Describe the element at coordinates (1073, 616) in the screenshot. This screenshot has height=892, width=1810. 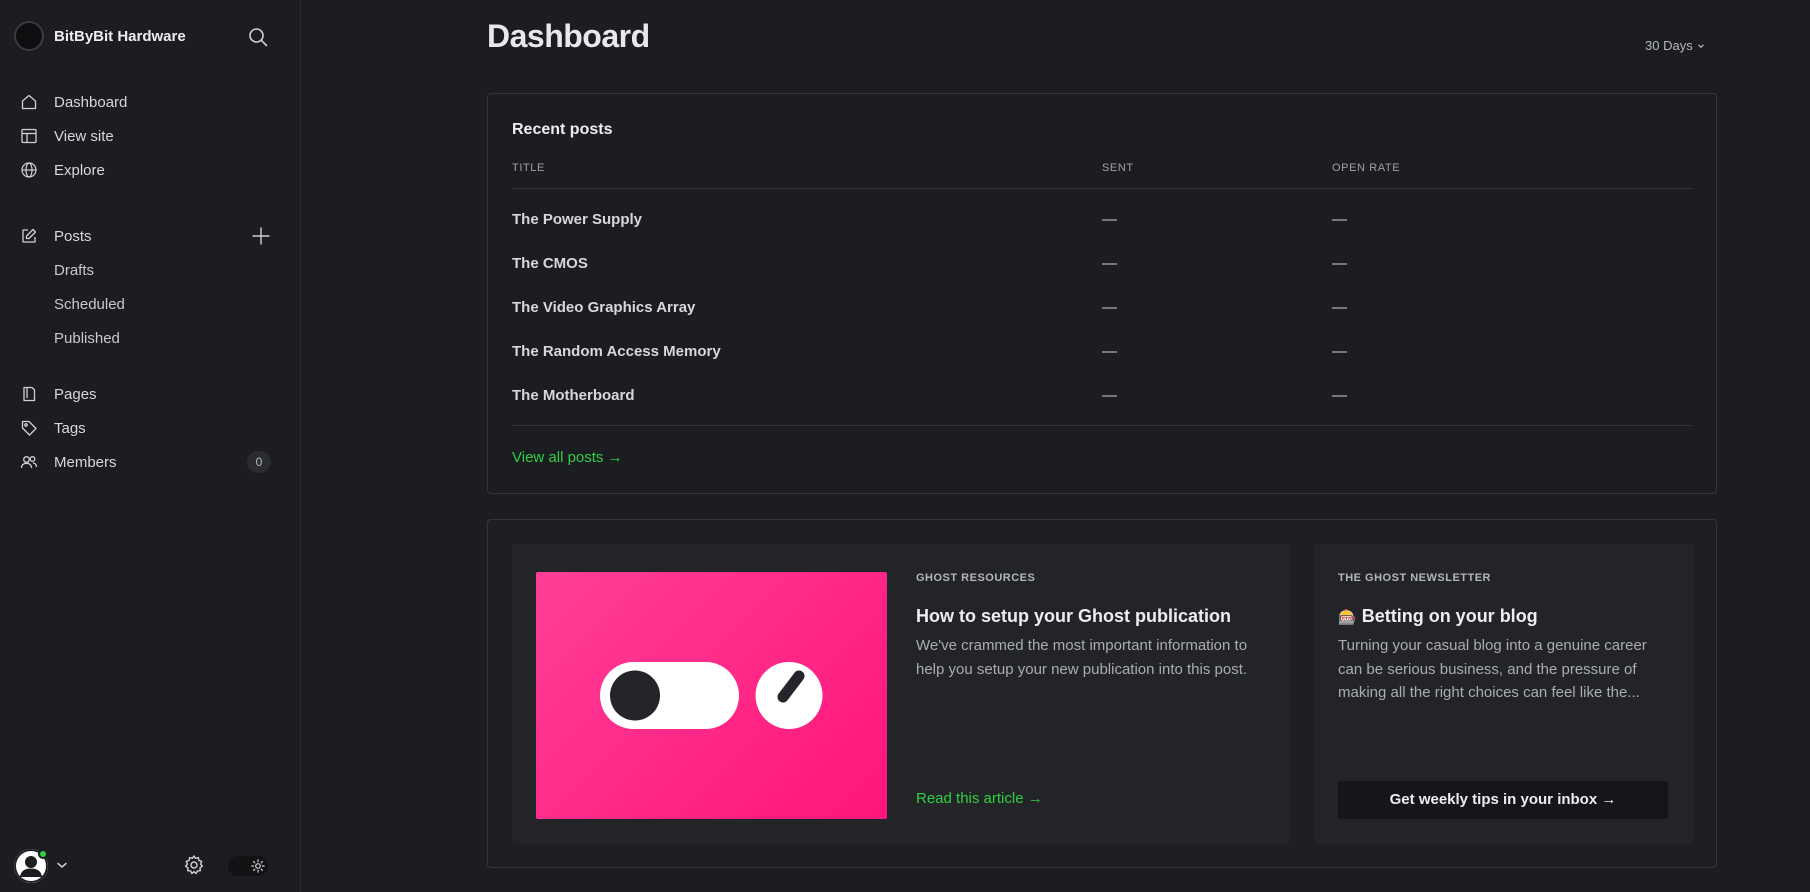
I see `resources-title: How to setup your Ghost publication` at that location.